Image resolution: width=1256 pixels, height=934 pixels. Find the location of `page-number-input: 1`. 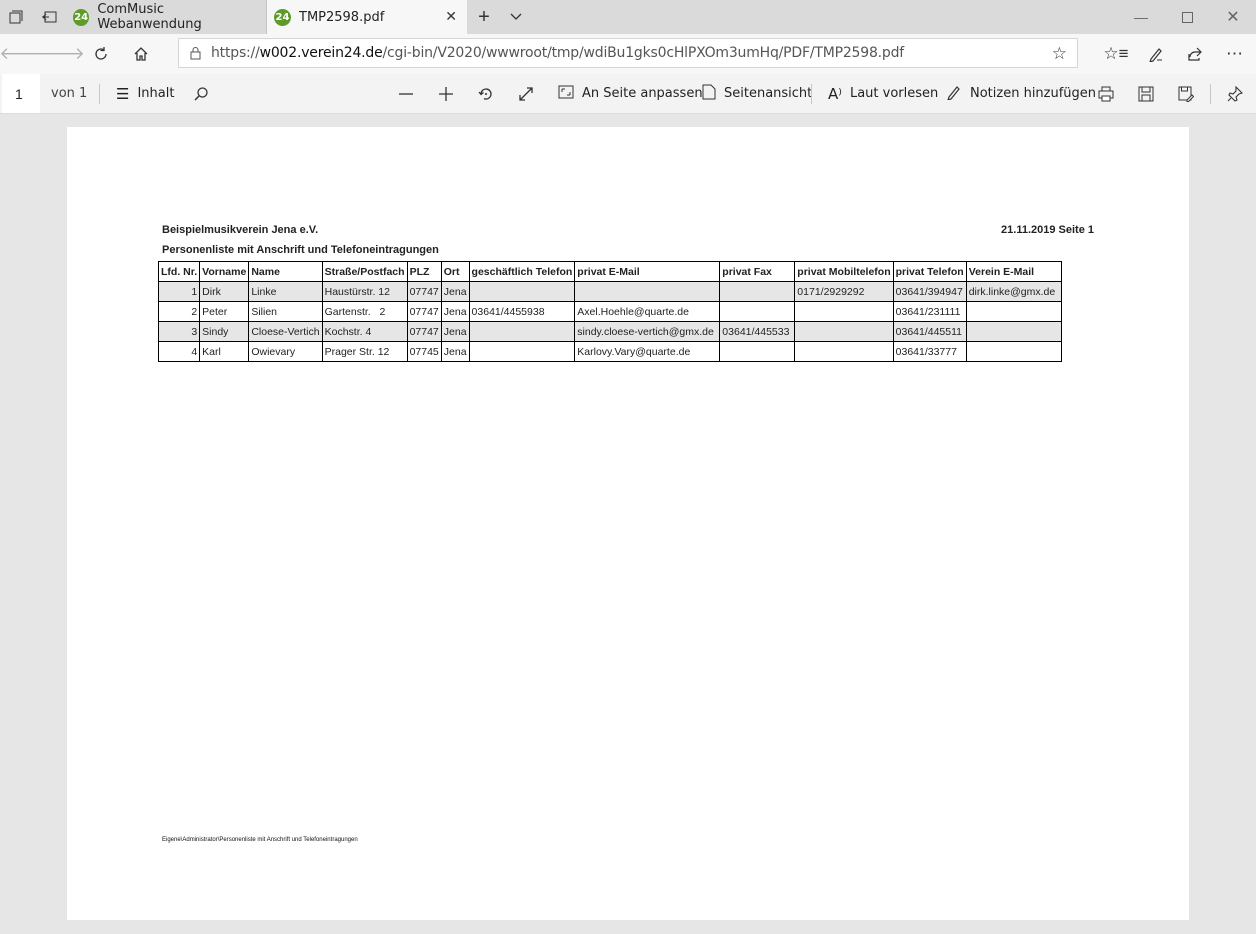

page-number-input: 1 is located at coordinates (21, 93).